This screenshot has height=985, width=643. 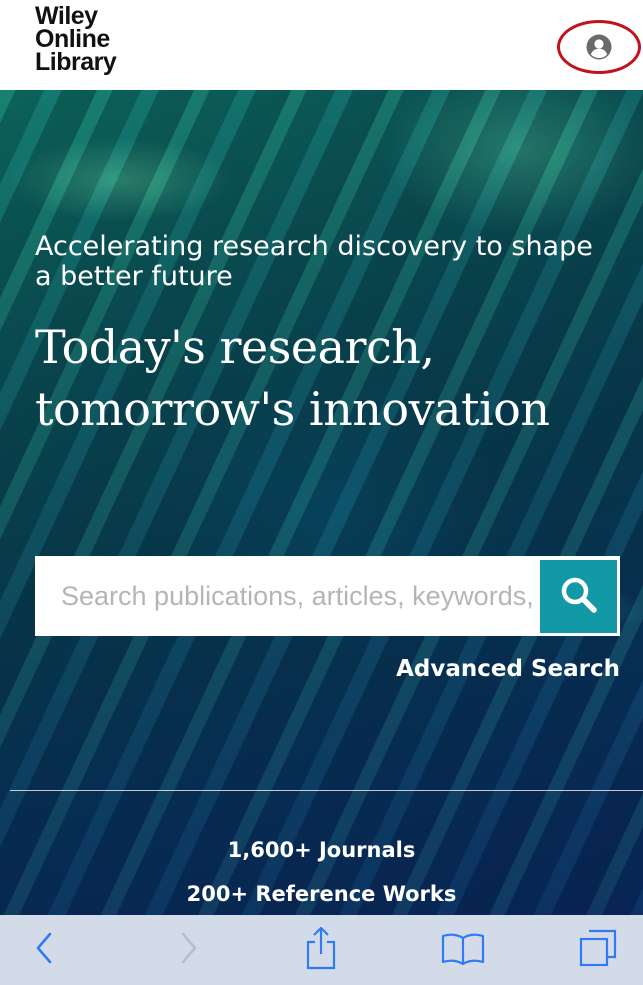 I want to click on user-circle-icon, so click(x=599, y=47).